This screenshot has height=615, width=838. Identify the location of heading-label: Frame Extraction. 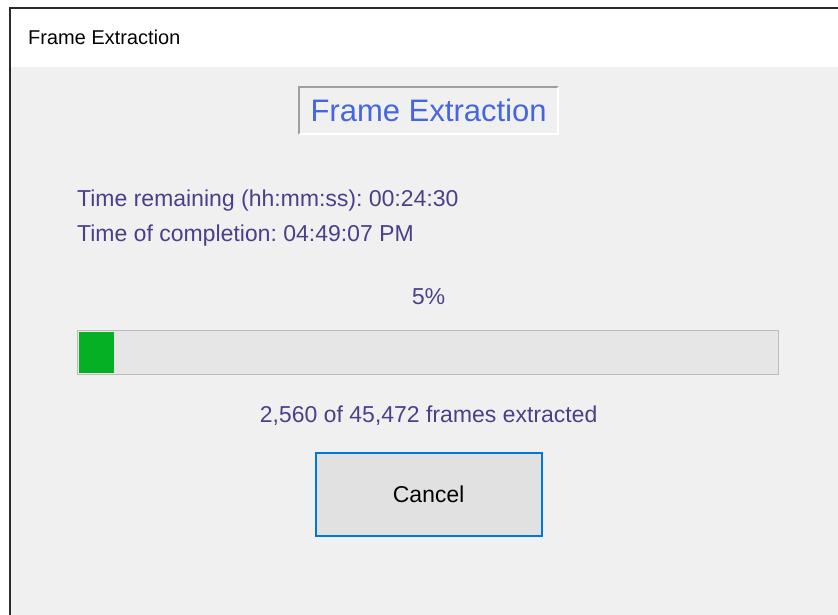
(428, 110).